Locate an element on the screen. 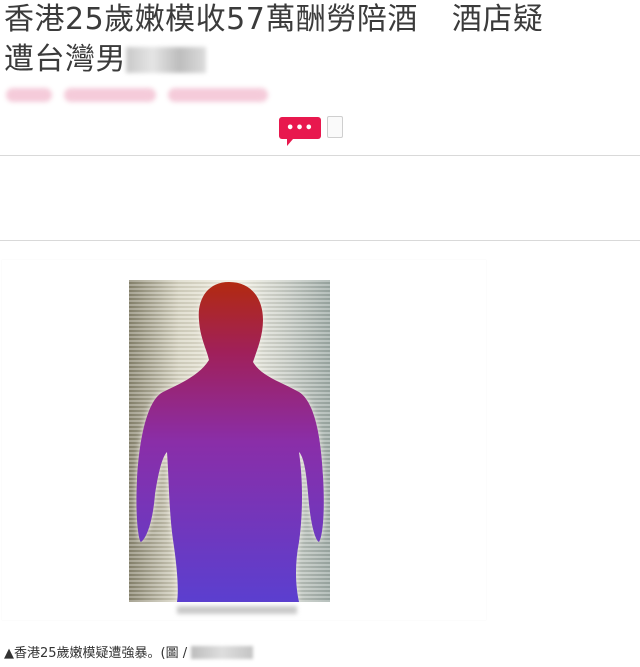 Image resolution: width=640 pixels, height=667 pixels. comment-button: ••• is located at coordinates (300, 131).